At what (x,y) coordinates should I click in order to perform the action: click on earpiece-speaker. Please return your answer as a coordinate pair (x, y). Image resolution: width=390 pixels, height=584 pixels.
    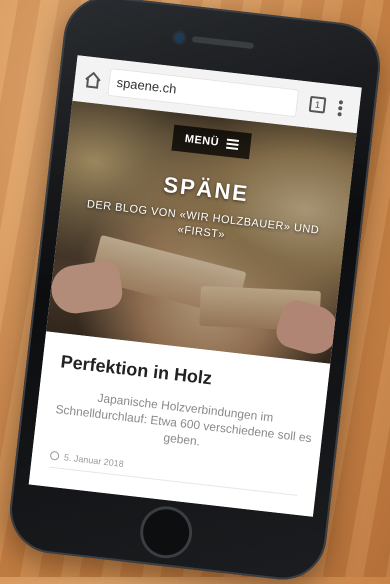
    Looking at the image, I should click on (223, 43).